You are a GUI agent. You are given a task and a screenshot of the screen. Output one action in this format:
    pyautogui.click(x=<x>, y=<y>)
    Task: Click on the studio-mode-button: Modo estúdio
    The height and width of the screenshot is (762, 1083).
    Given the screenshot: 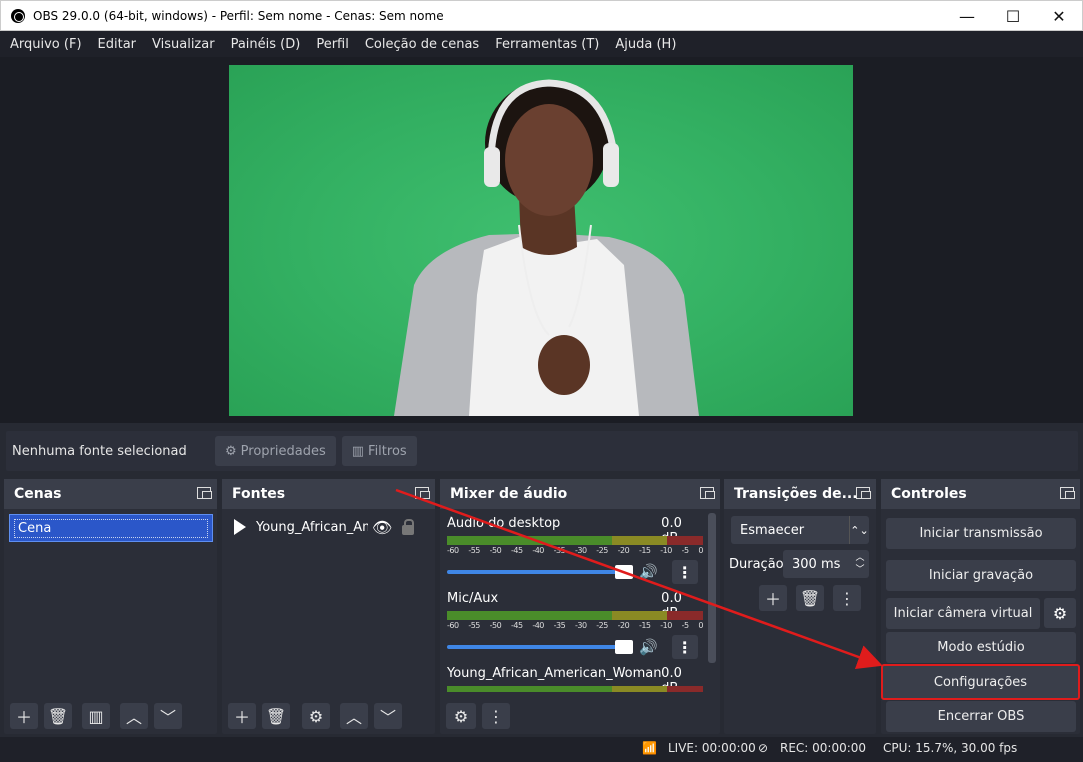 What is the action you would take?
    pyautogui.click(x=981, y=647)
    